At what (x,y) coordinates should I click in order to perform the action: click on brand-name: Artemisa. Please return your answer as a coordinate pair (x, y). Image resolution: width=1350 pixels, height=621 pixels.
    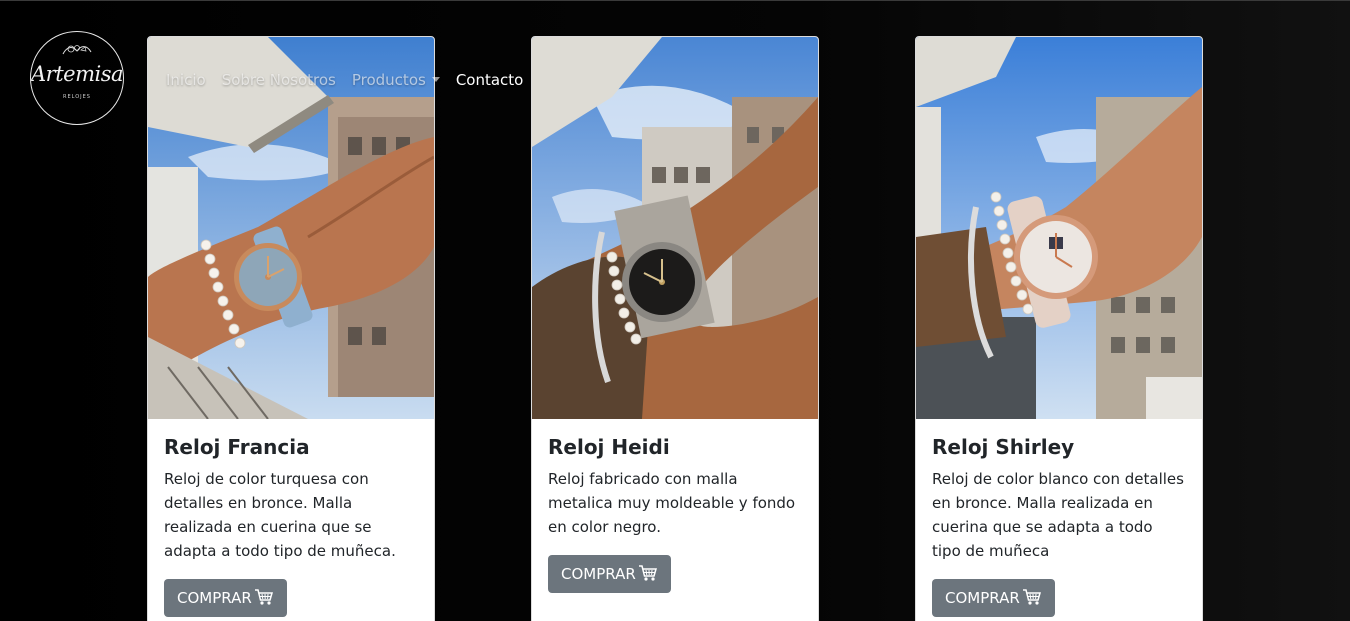
    Looking at the image, I should click on (77, 74).